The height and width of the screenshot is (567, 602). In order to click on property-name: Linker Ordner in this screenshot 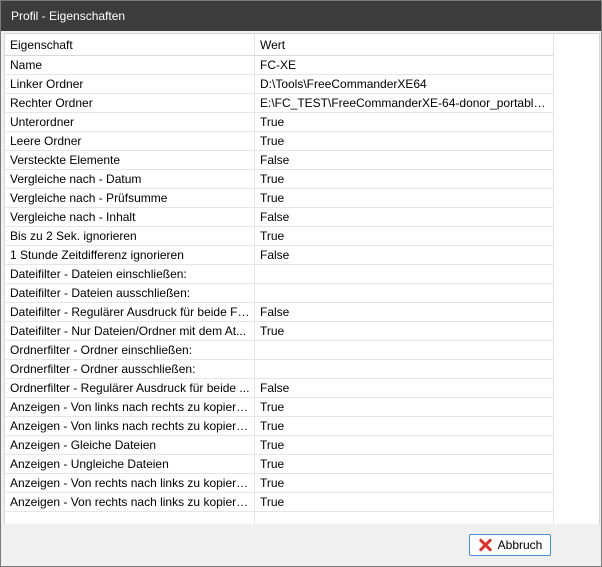, I will do `click(47, 84)`.